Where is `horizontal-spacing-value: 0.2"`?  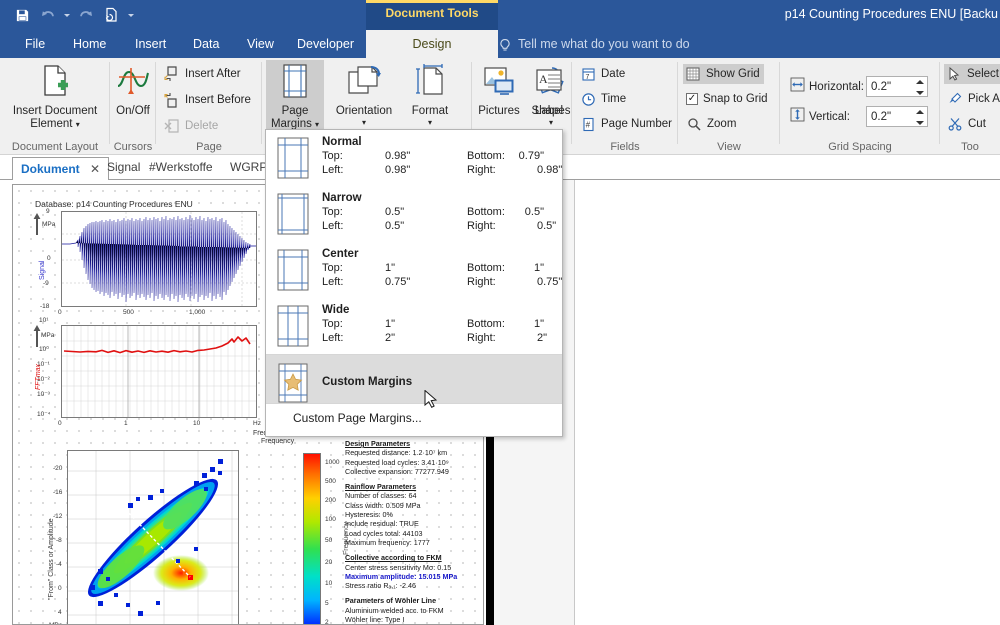 horizontal-spacing-value: 0.2" is located at coordinates (881, 86).